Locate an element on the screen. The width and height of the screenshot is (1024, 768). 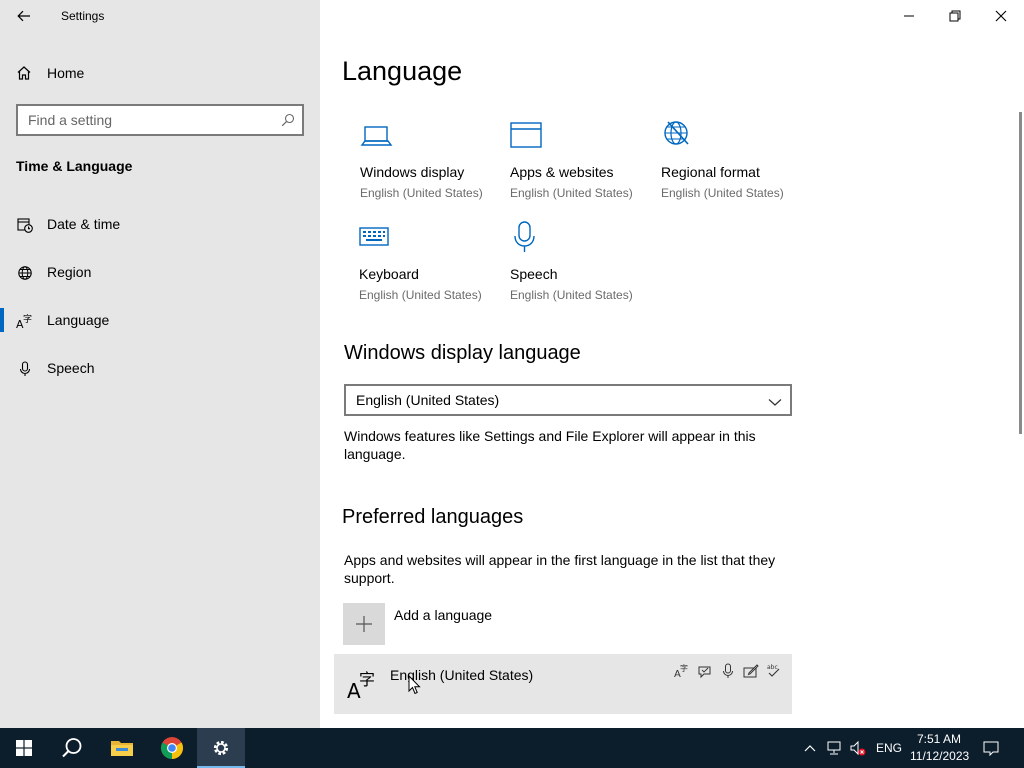
tile-name: Keyboard is located at coordinates (389, 274).